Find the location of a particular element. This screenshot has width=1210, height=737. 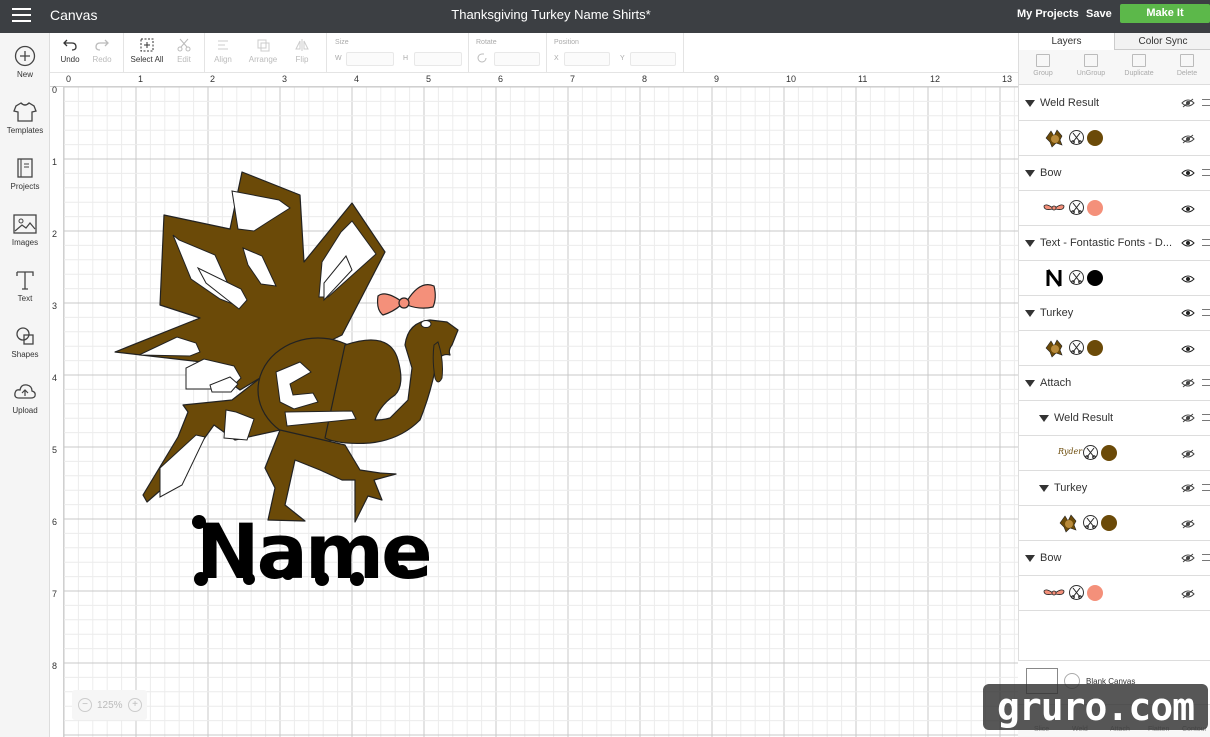

sidebar-label-shapes: Shapes is located at coordinates (25, 354).